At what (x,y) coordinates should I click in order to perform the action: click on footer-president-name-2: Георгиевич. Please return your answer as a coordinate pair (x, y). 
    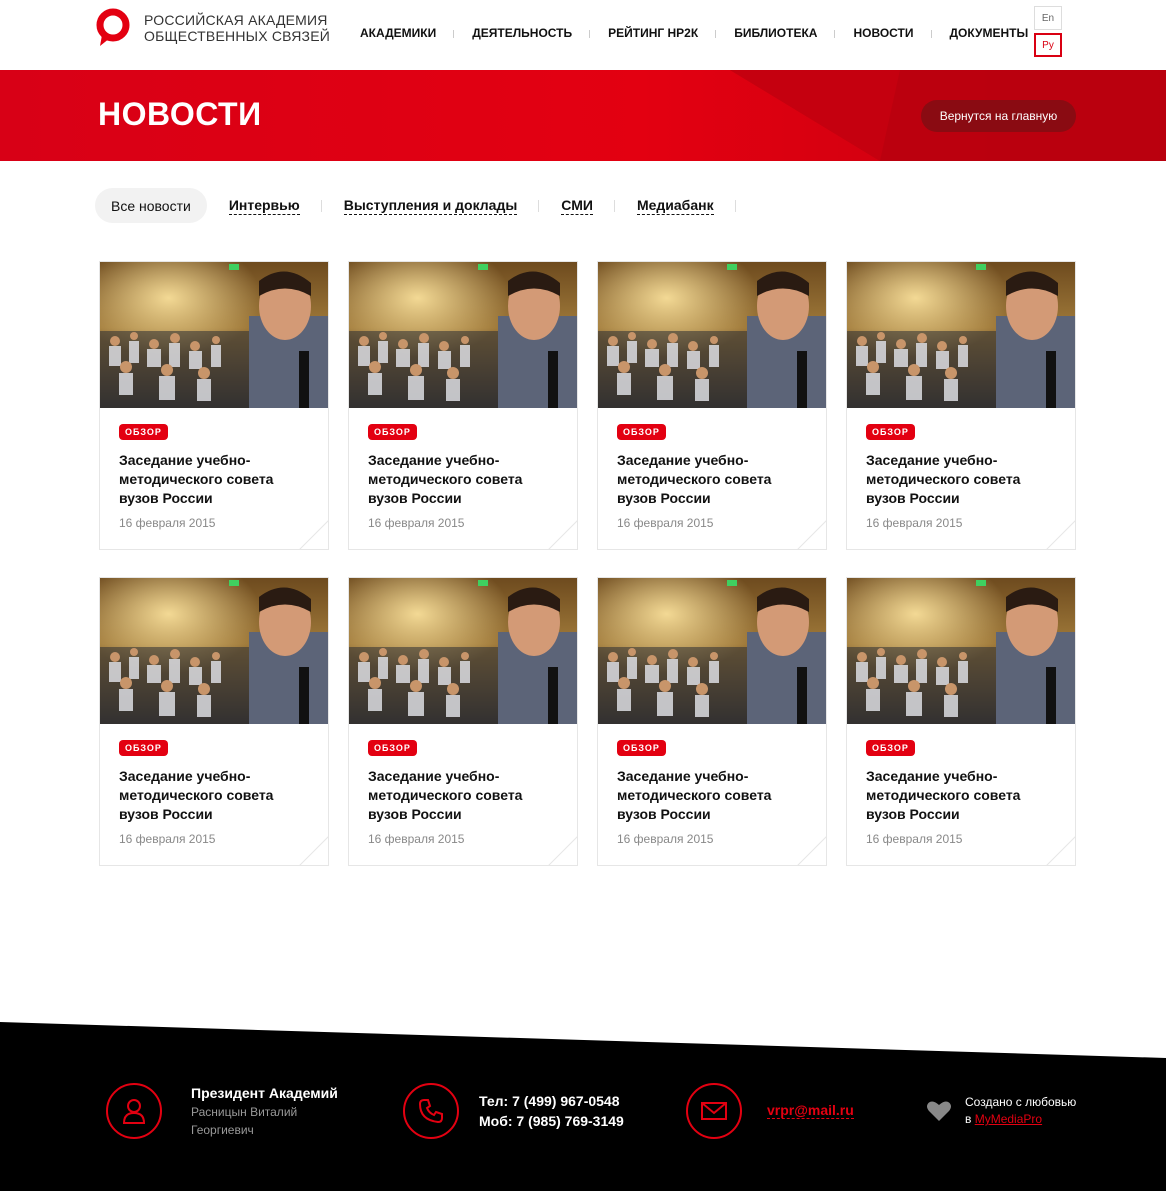
    Looking at the image, I should click on (222, 1130).